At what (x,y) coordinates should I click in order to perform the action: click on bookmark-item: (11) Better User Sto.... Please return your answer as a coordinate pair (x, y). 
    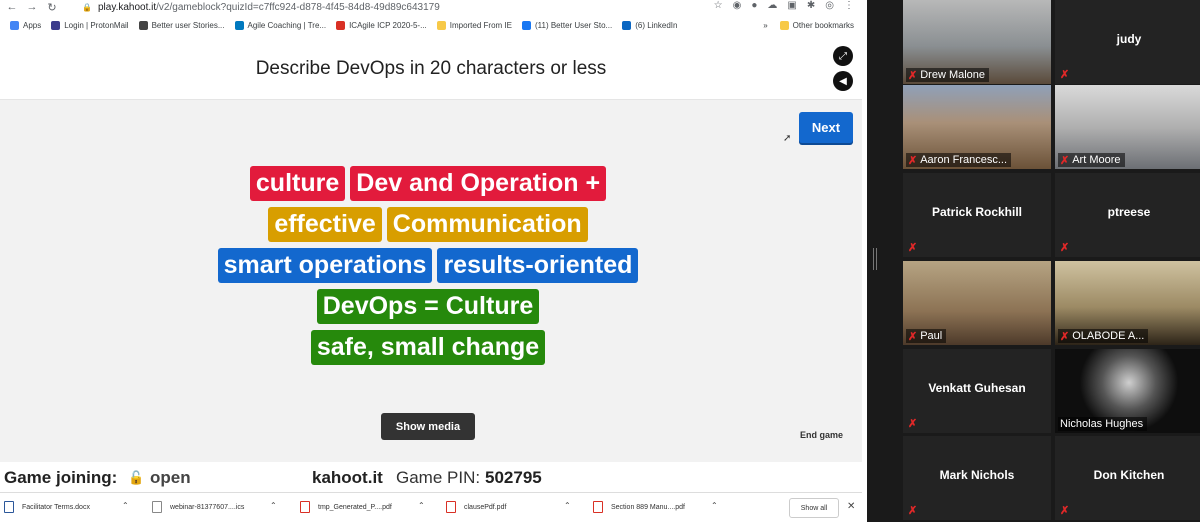
    Looking at the image, I should click on (567, 25).